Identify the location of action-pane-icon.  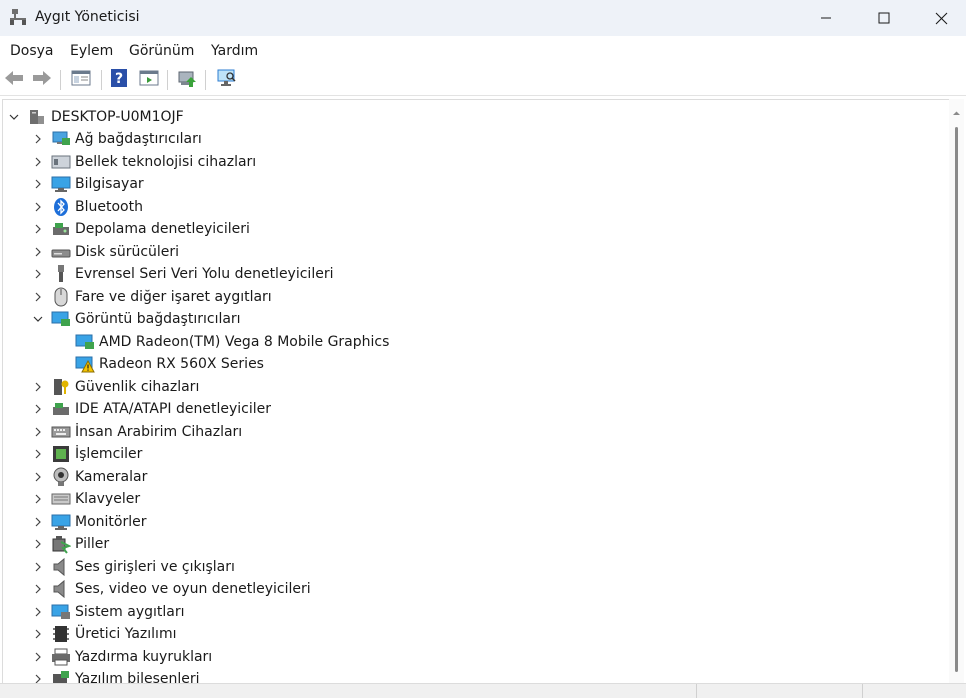
(149, 80).